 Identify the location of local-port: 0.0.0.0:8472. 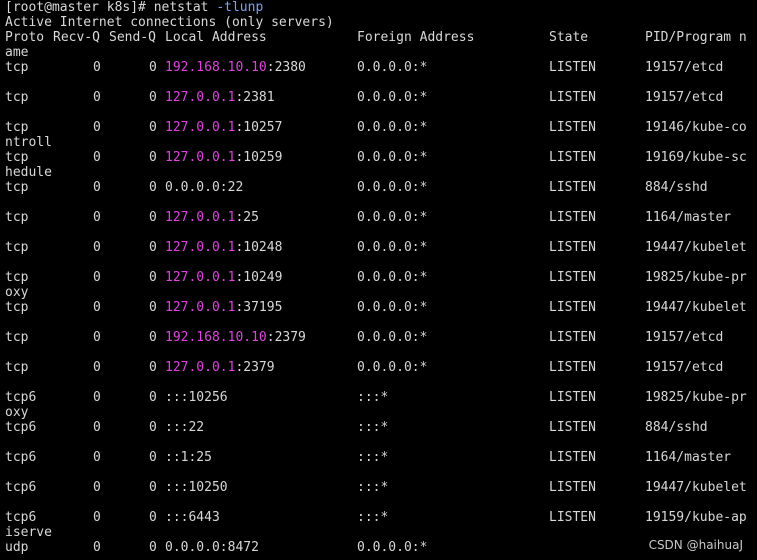
(212, 547).